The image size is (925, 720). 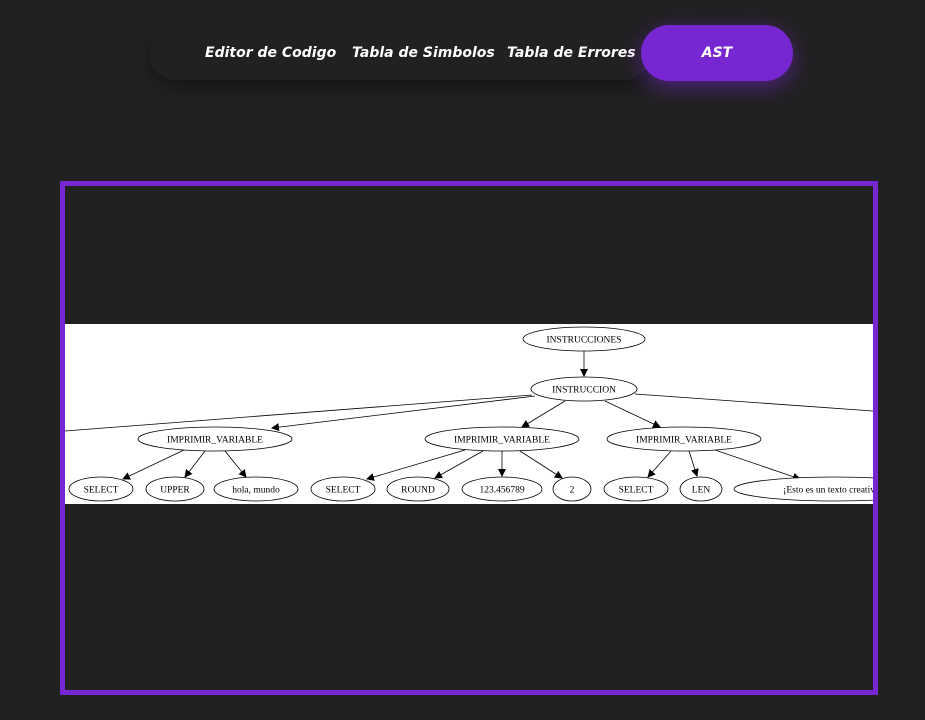 What do you see at coordinates (270, 53) in the screenshot?
I see `nav-editor-de-codigo: Editor de Codigo` at bounding box center [270, 53].